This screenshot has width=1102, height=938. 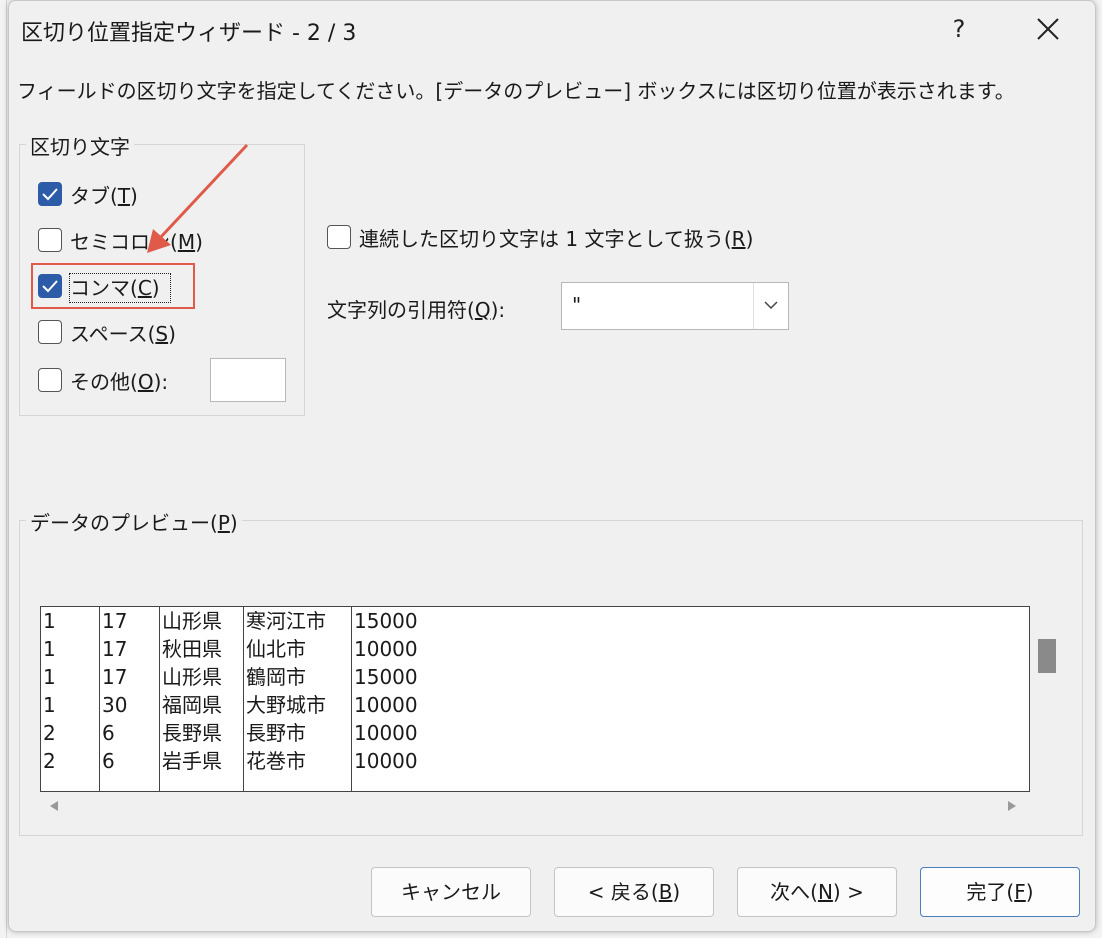 I want to click on preview-row: 1 17 山形県 寒河江市 15000, so click(x=256, y=621).